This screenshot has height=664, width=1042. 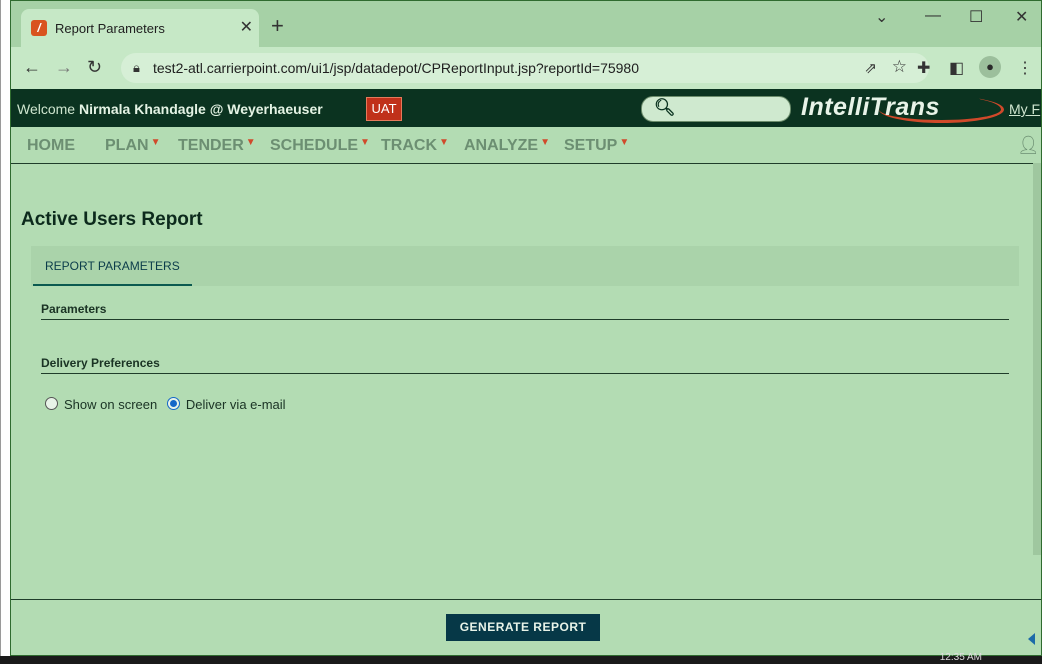 I want to click on browser-tab: / Report Parameters ✕, so click(x=140, y=28).